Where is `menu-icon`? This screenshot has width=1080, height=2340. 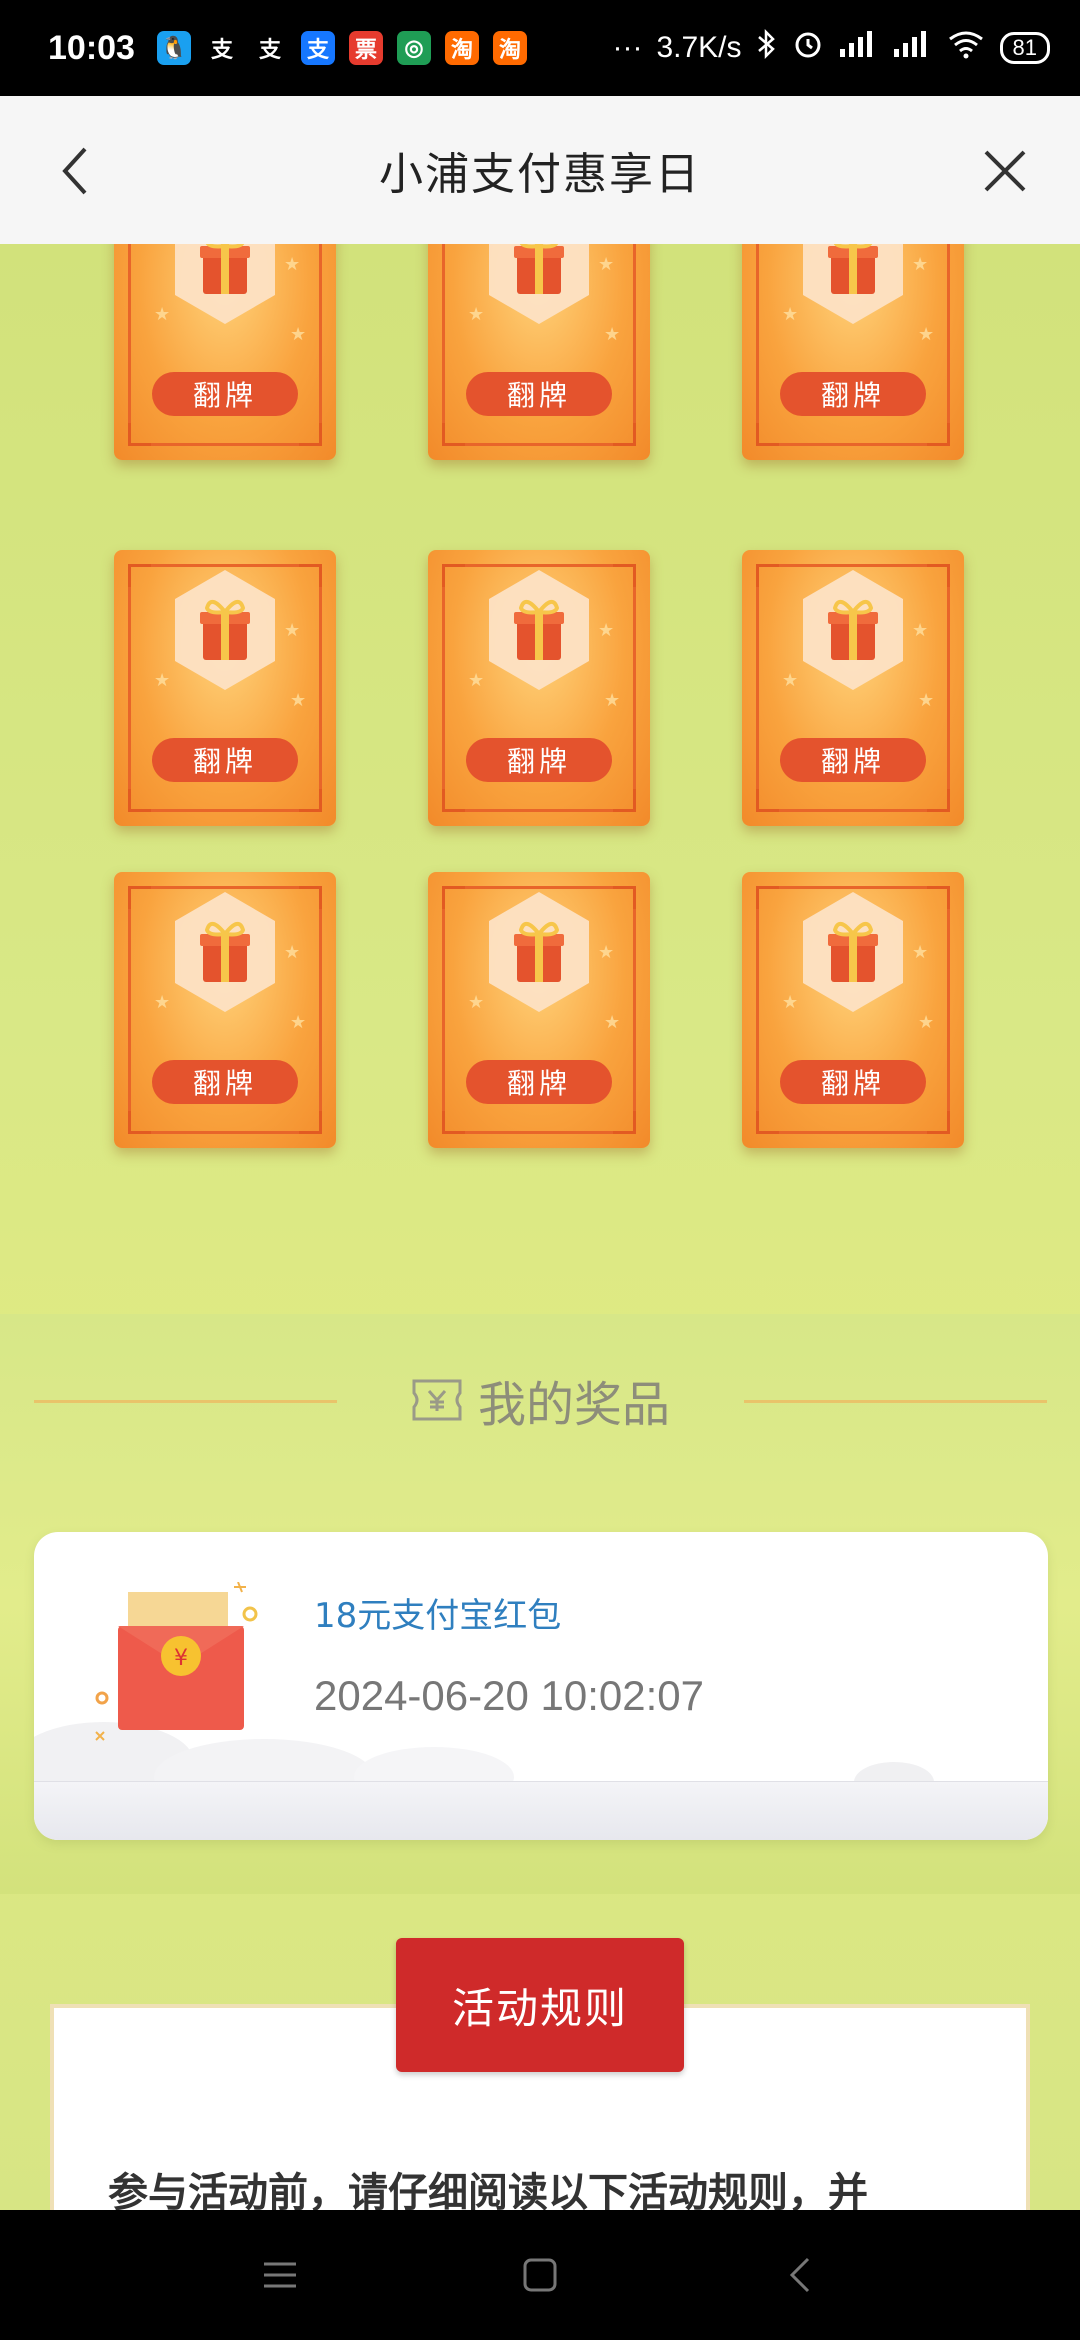
menu-icon is located at coordinates (280, 2275).